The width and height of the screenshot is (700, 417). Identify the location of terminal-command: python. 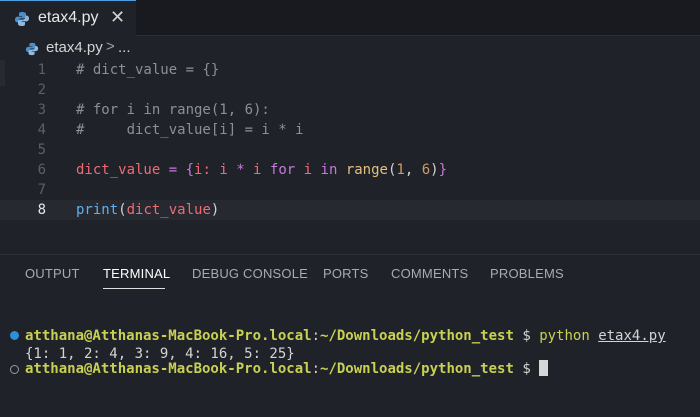
(569, 336).